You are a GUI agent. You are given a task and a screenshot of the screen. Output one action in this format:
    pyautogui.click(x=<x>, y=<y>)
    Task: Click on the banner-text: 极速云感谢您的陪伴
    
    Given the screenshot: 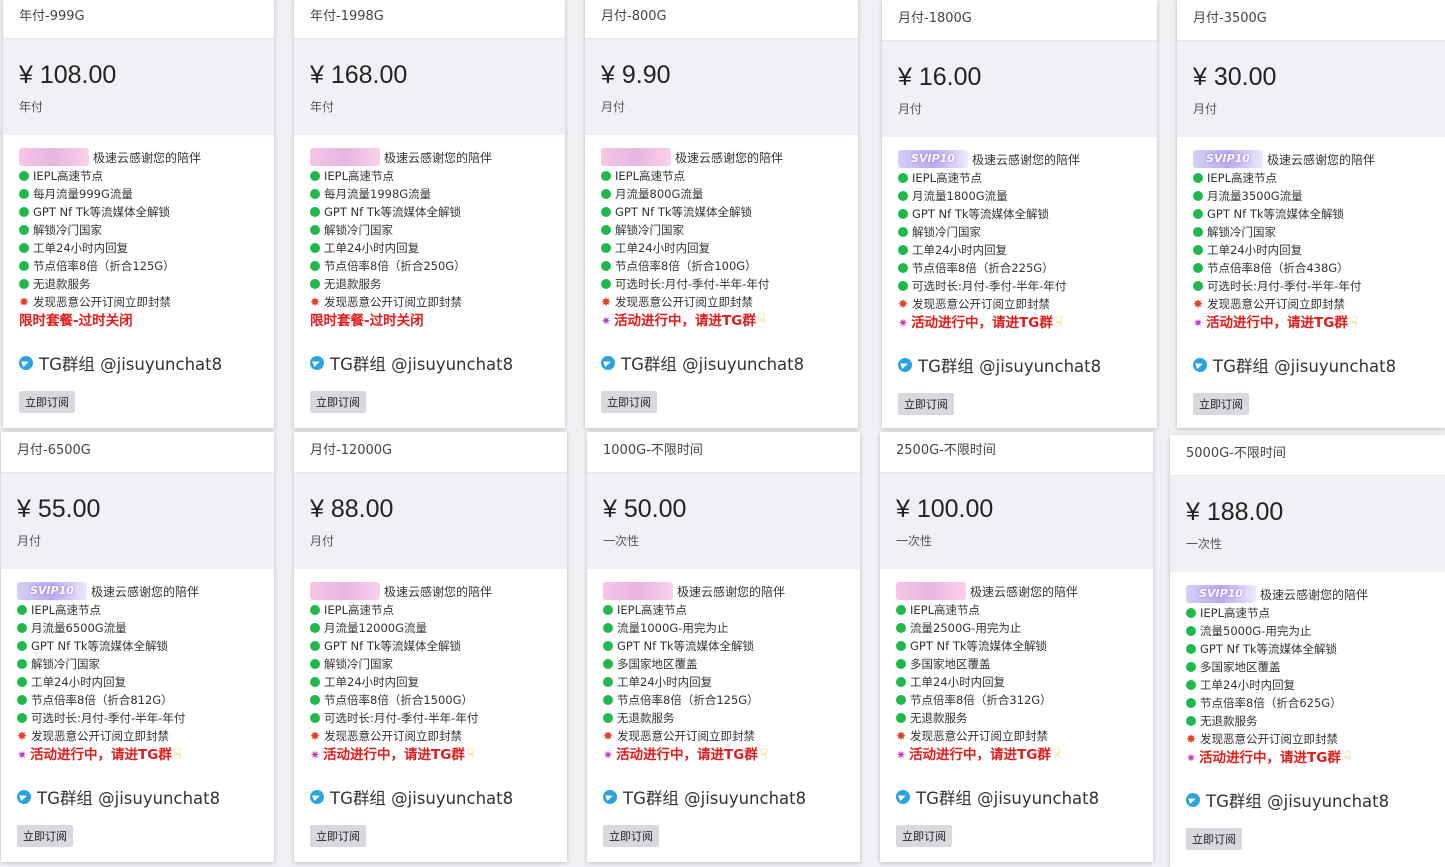 What is the action you would take?
    pyautogui.click(x=438, y=157)
    